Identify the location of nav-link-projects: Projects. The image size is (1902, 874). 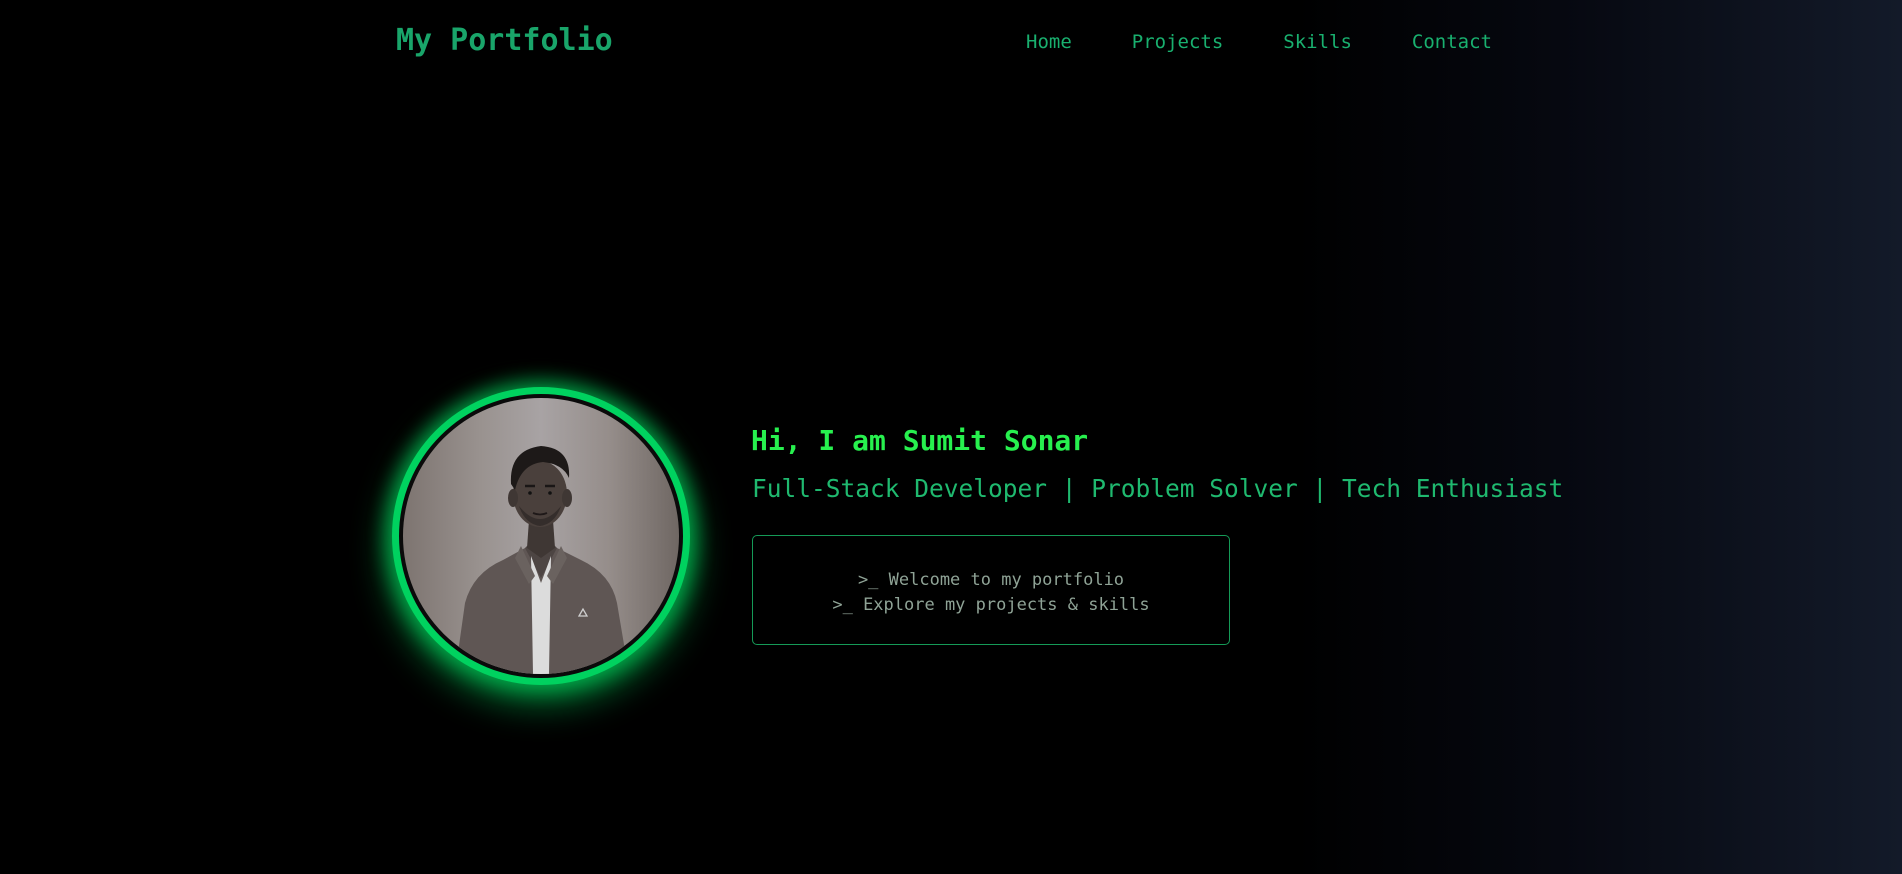
(1178, 42).